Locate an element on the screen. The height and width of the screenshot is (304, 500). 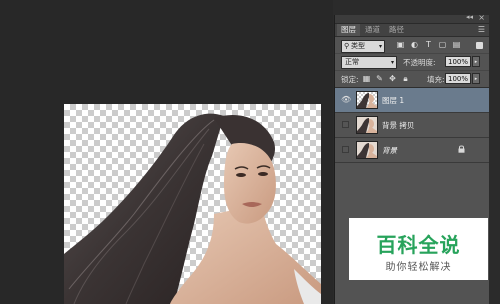
opacity-field: 100% is located at coordinates (458, 61).